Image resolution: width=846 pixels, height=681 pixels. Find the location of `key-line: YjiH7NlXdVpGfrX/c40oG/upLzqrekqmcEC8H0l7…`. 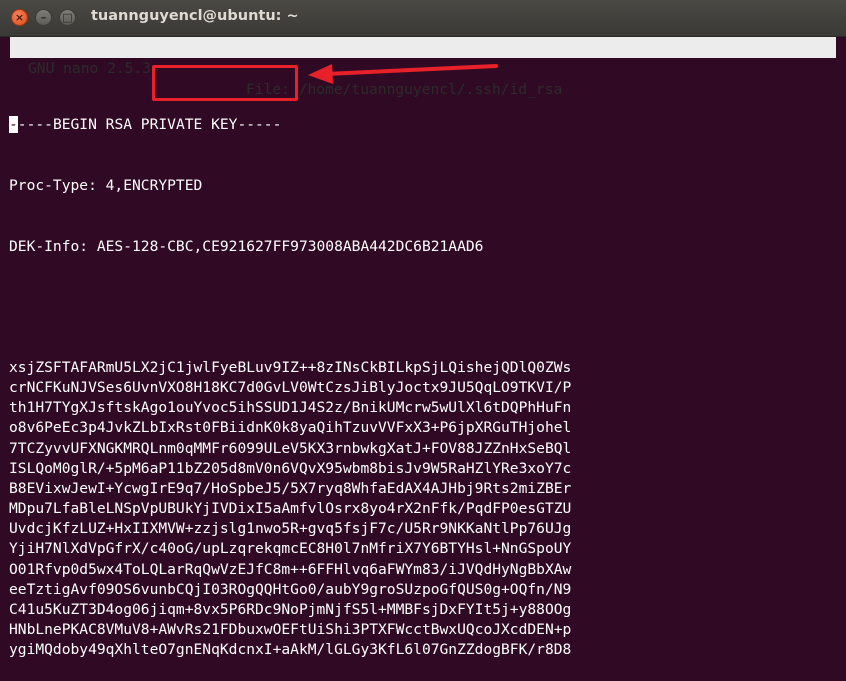

key-line: YjiH7NlXdVpGfrX/c40oG/upLzqrekqmcEC8H0l7… is located at coordinates (290, 549).